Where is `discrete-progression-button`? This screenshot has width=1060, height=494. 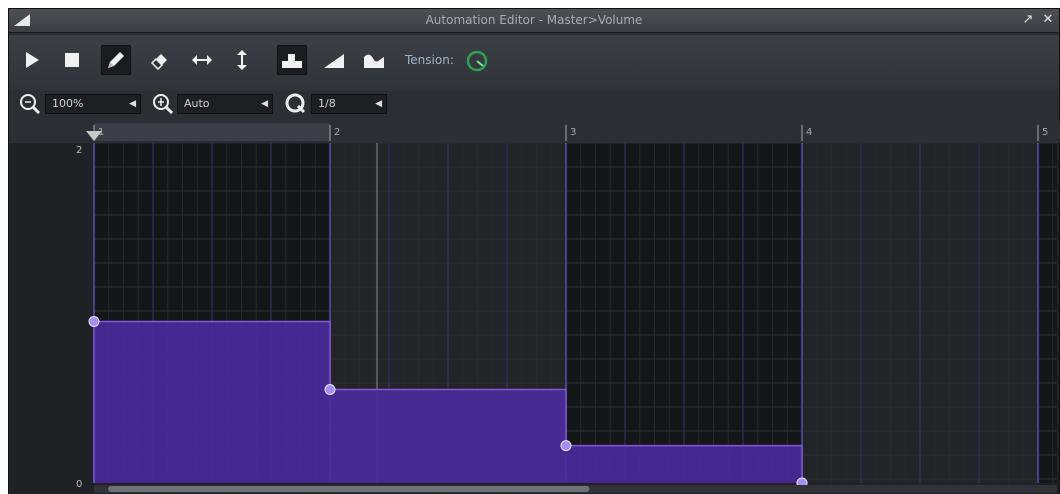
discrete-progression-button is located at coordinates (292, 60).